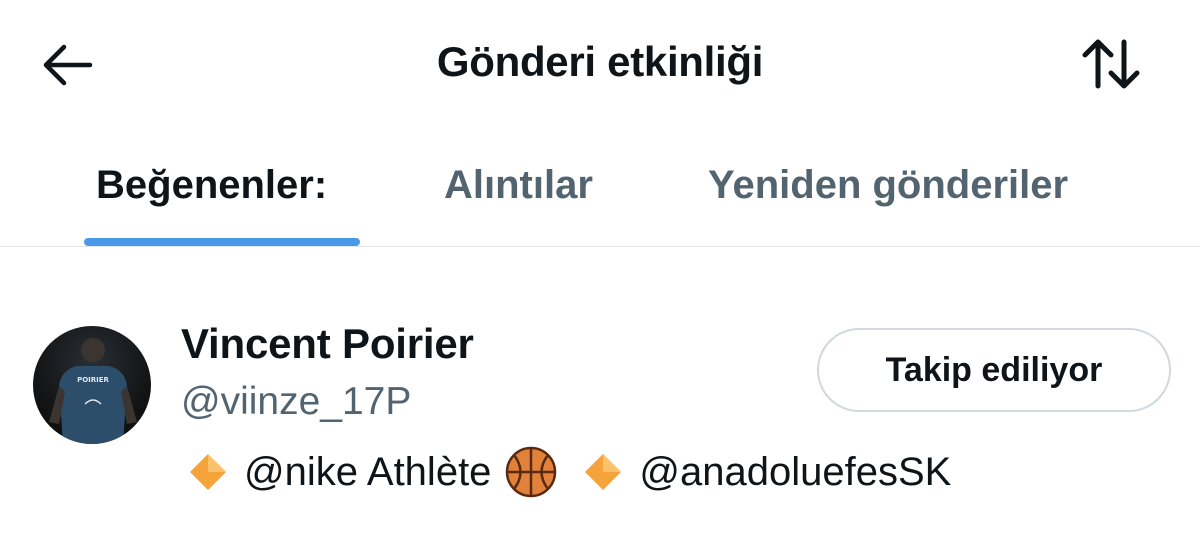  What do you see at coordinates (600, 246) in the screenshot?
I see `tab-divider` at bounding box center [600, 246].